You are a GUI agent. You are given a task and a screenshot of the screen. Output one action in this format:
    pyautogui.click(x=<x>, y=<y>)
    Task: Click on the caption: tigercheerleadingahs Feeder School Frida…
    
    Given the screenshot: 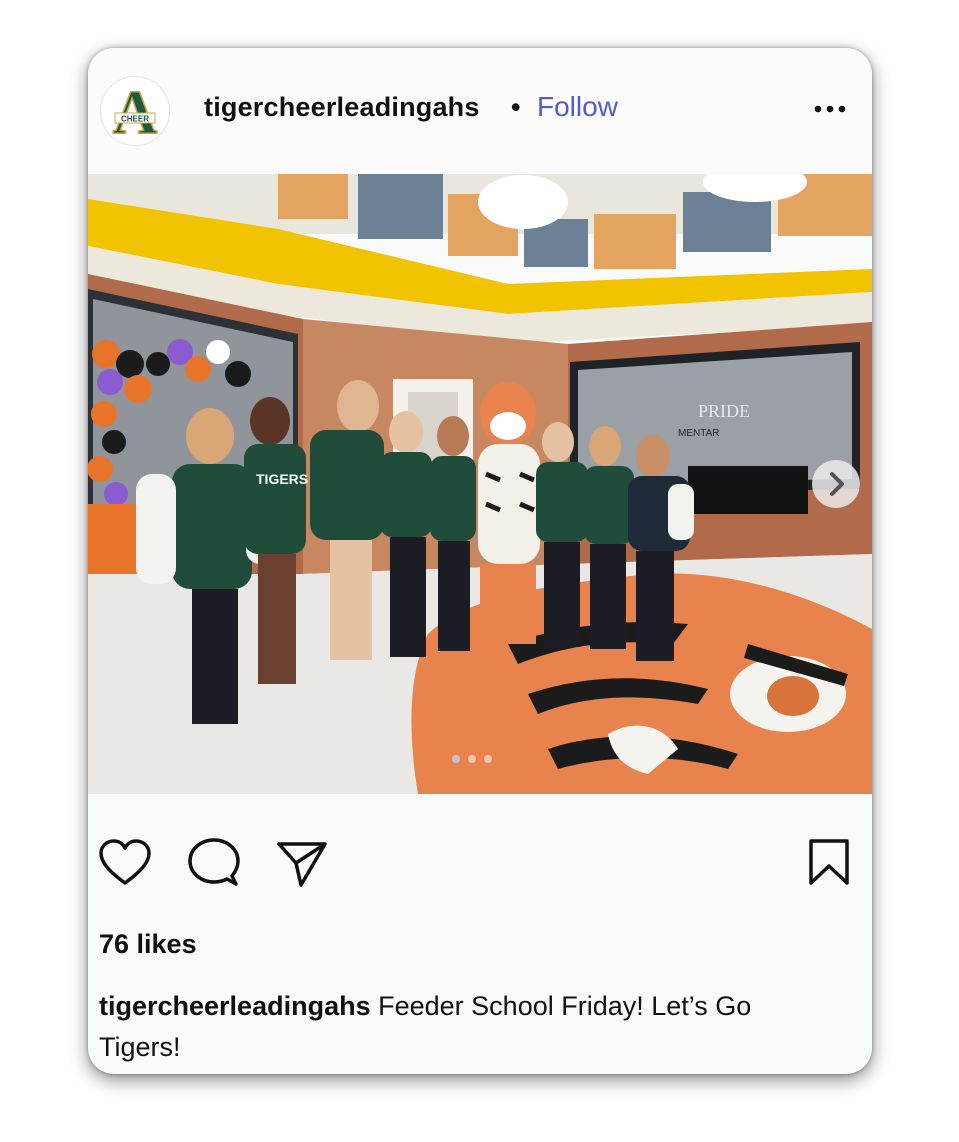 What is the action you would take?
    pyautogui.click(x=469, y=1027)
    